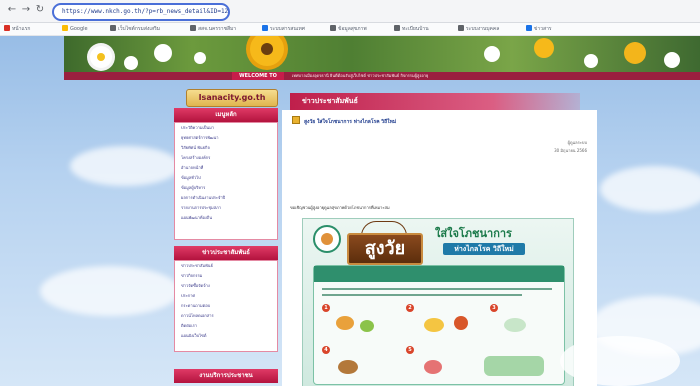 This screenshot has width=700, height=386. Describe the element at coordinates (296, 120) in the screenshot. I see `news-icon` at that location.